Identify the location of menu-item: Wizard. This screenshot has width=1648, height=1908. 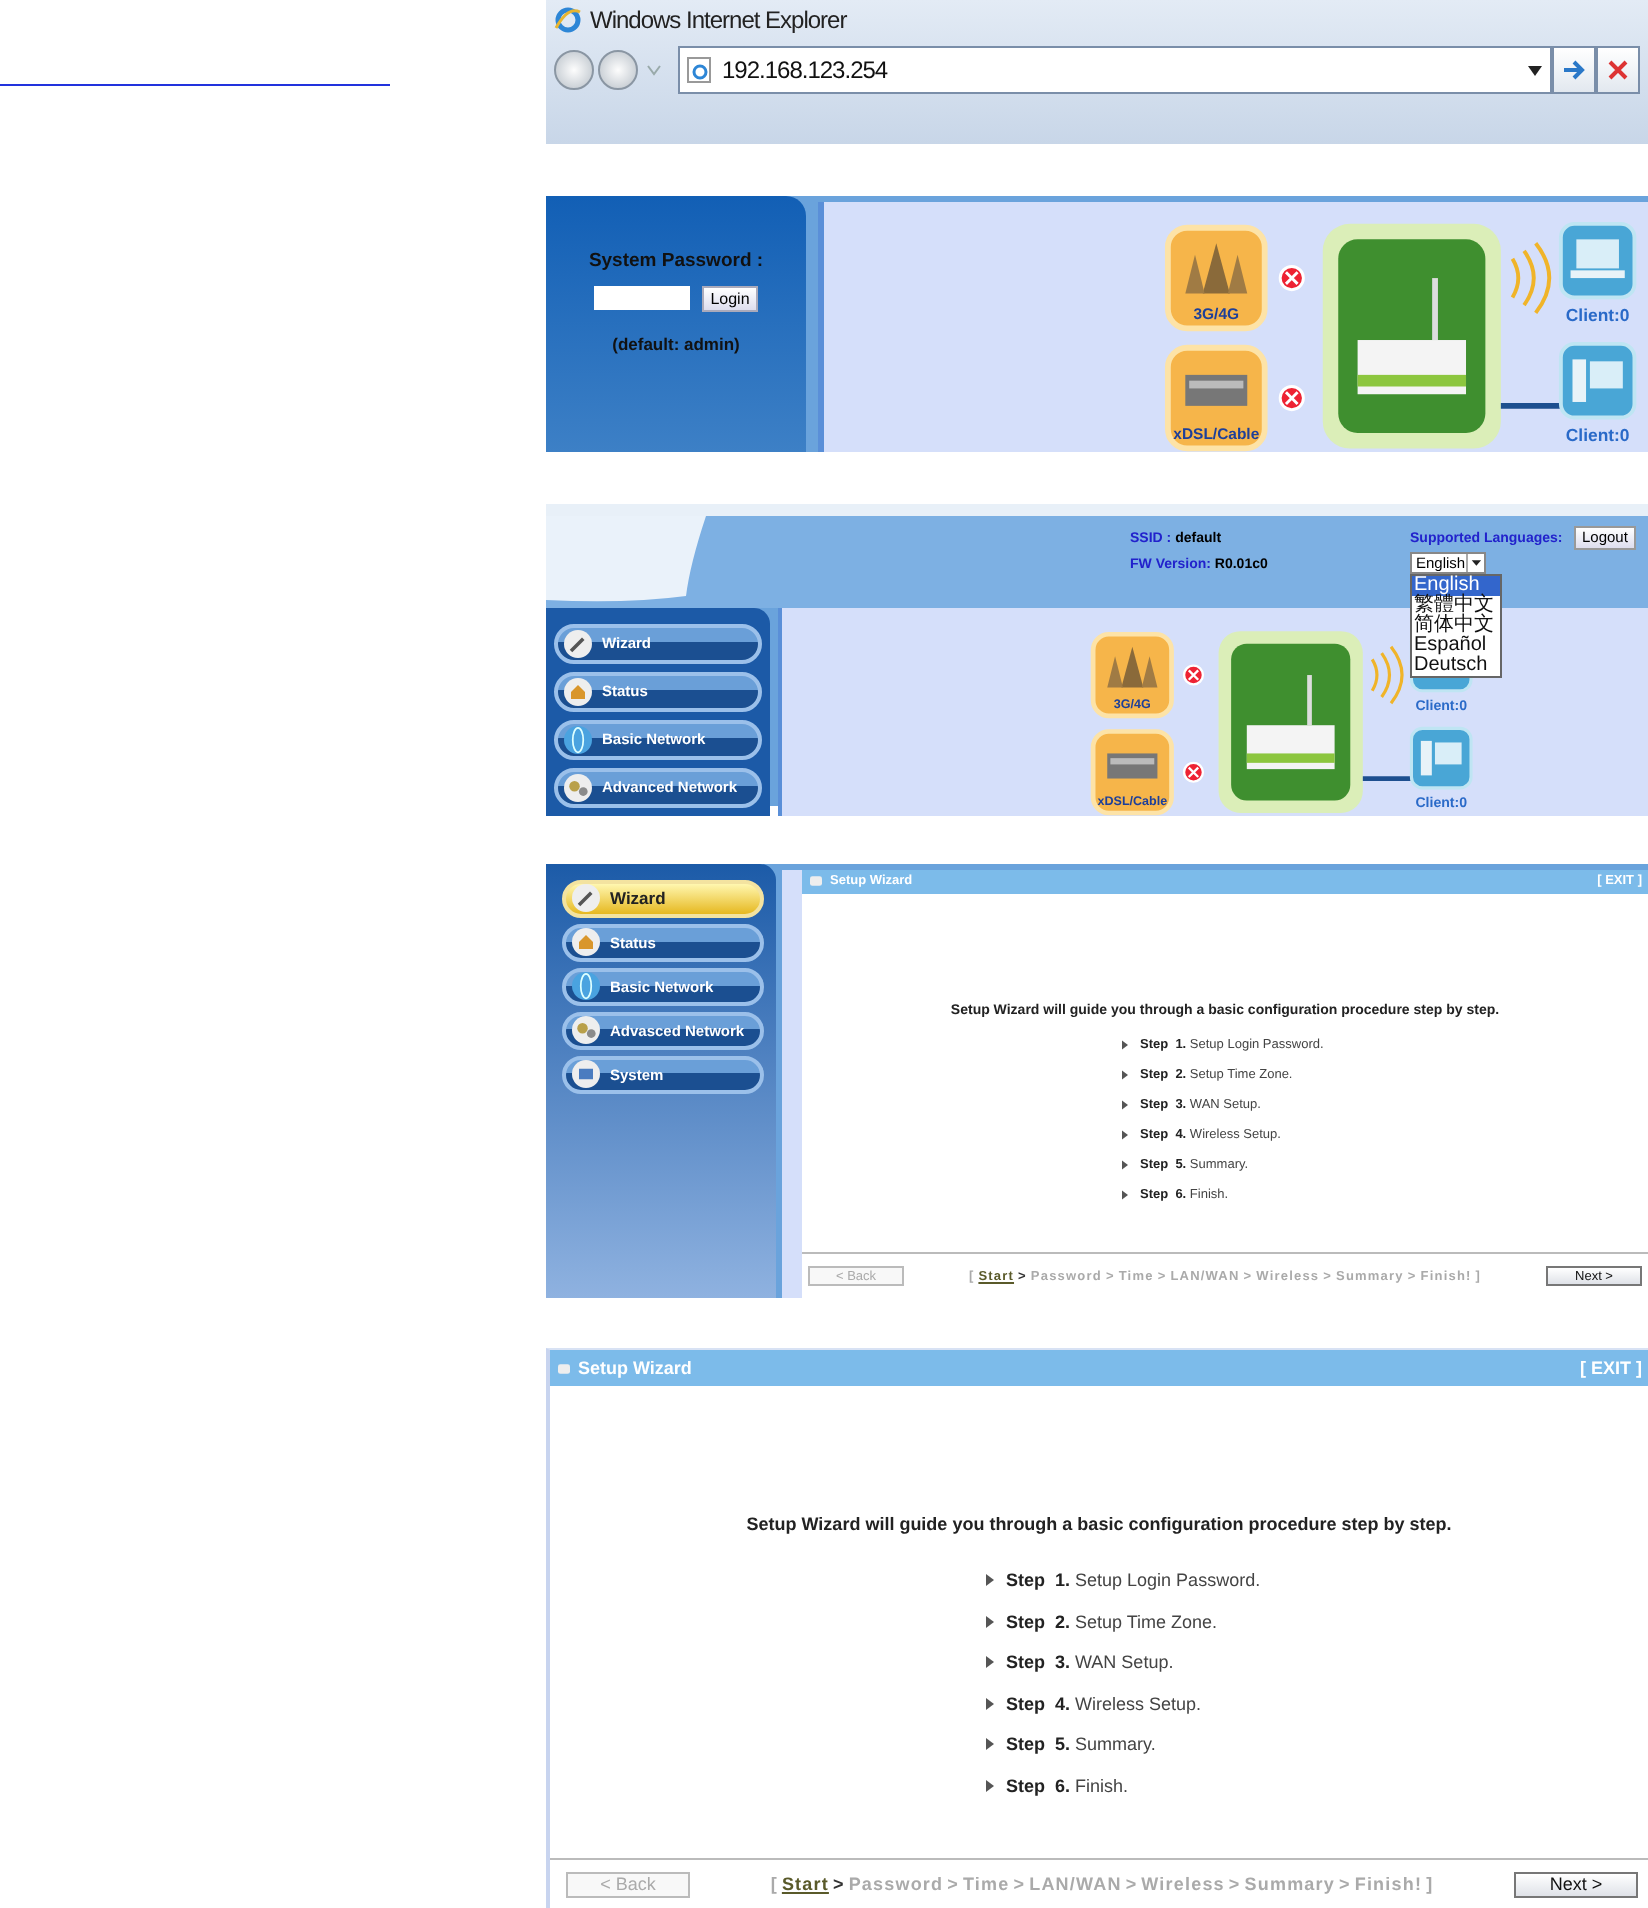
(663, 898).